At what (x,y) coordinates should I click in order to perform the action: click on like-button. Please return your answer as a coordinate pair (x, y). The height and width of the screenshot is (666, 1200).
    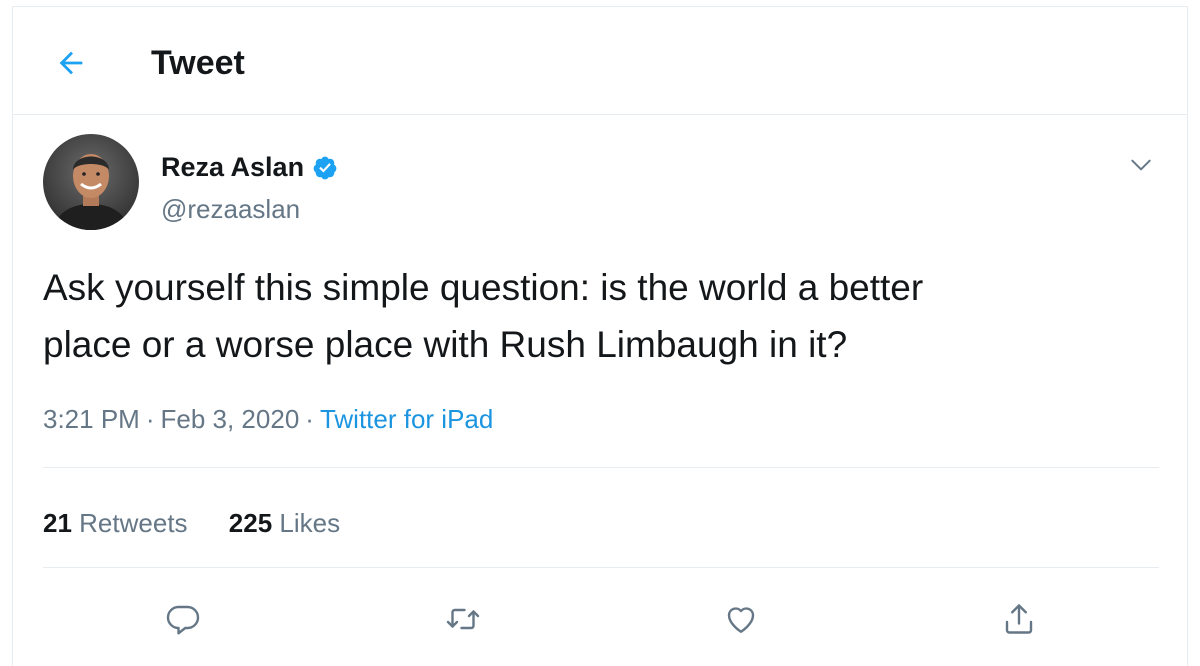
    Looking at the image, I should click on (741, 619).